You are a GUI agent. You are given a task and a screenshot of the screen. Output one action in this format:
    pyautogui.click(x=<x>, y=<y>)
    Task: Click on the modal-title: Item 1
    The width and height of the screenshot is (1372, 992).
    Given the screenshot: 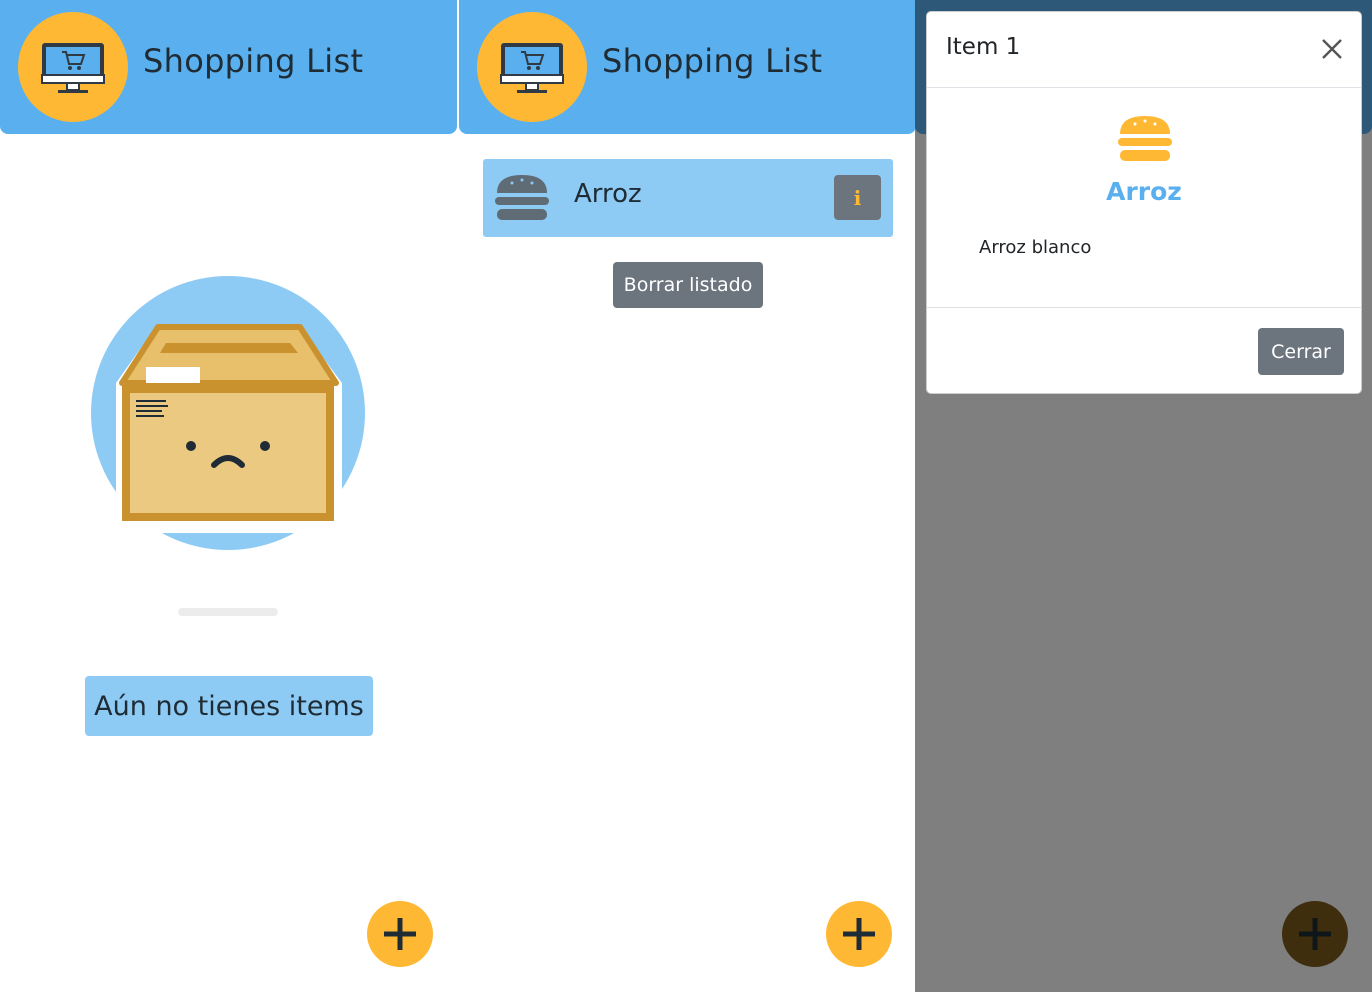 What is the action you would take?
    pyautogui.click(x=983, y=47)
    